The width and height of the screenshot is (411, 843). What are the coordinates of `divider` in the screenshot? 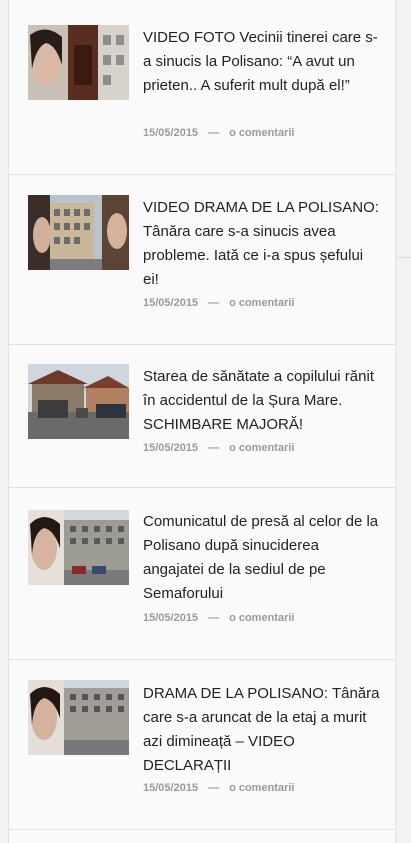 It's located at (403, 257).